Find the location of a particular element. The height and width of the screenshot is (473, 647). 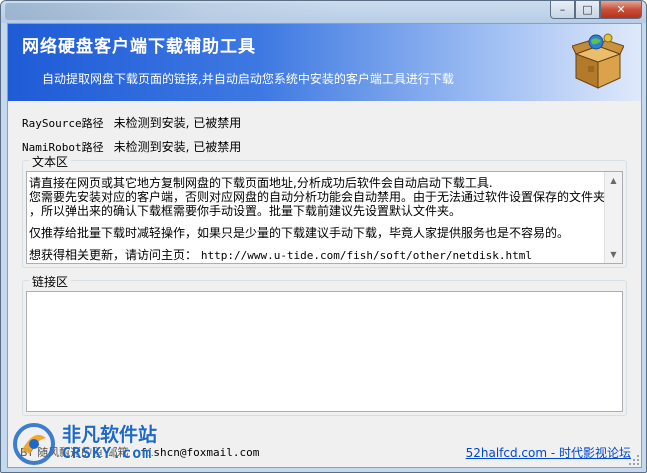

raysource-path-row: RaySource路径 未检测到安装, 已被禁用 is located at coordinates (131, 122).